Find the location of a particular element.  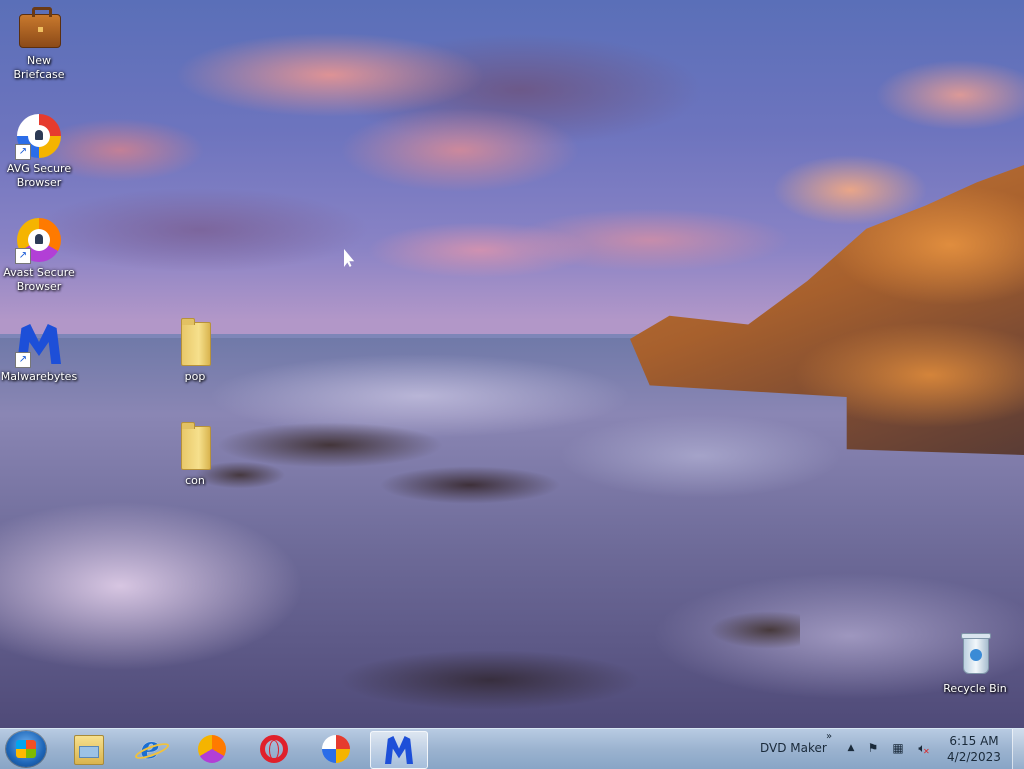

clock-time: 6:15 AM is located at coordinates (974, 741).